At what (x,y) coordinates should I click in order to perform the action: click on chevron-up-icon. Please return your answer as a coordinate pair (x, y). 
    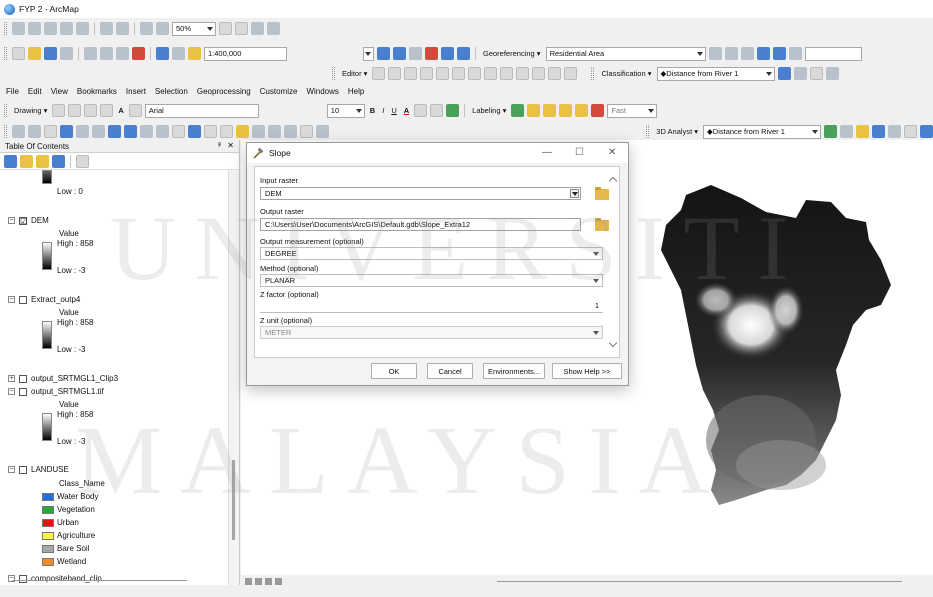
    Looking at the image, I should click on (613, 181).